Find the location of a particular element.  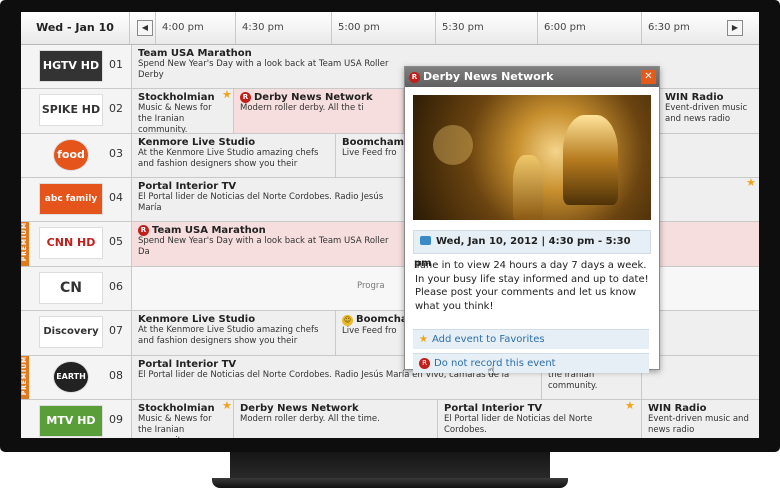

channel-number: 05 is located at coordinates (116, 241).